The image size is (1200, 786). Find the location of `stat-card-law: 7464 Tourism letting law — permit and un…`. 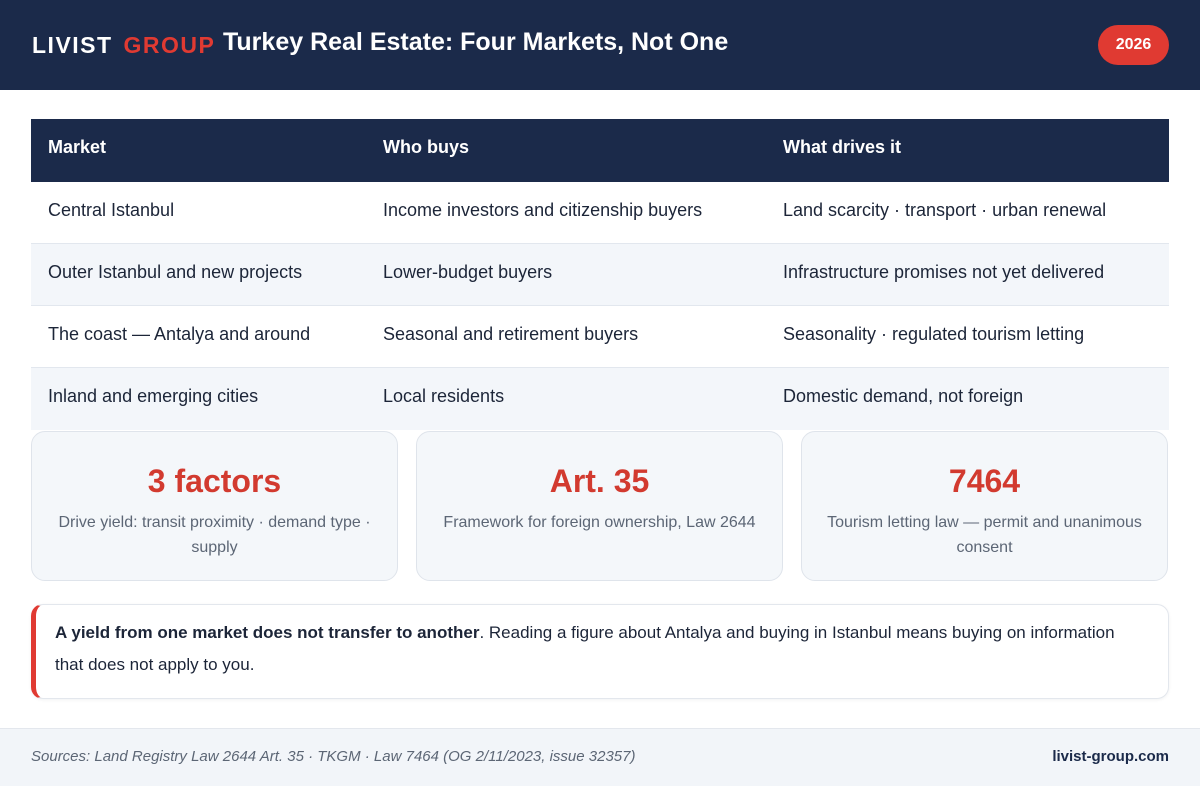

stat-card-law: 7464 Tourism letting law — permit and un… is located at coordinates (984, 506).